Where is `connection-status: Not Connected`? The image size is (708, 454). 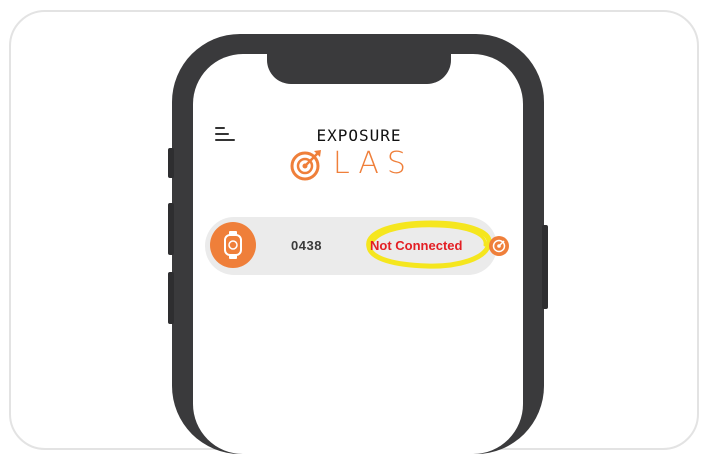
connection-status: Not Connected is located at coordinates (416, 245).